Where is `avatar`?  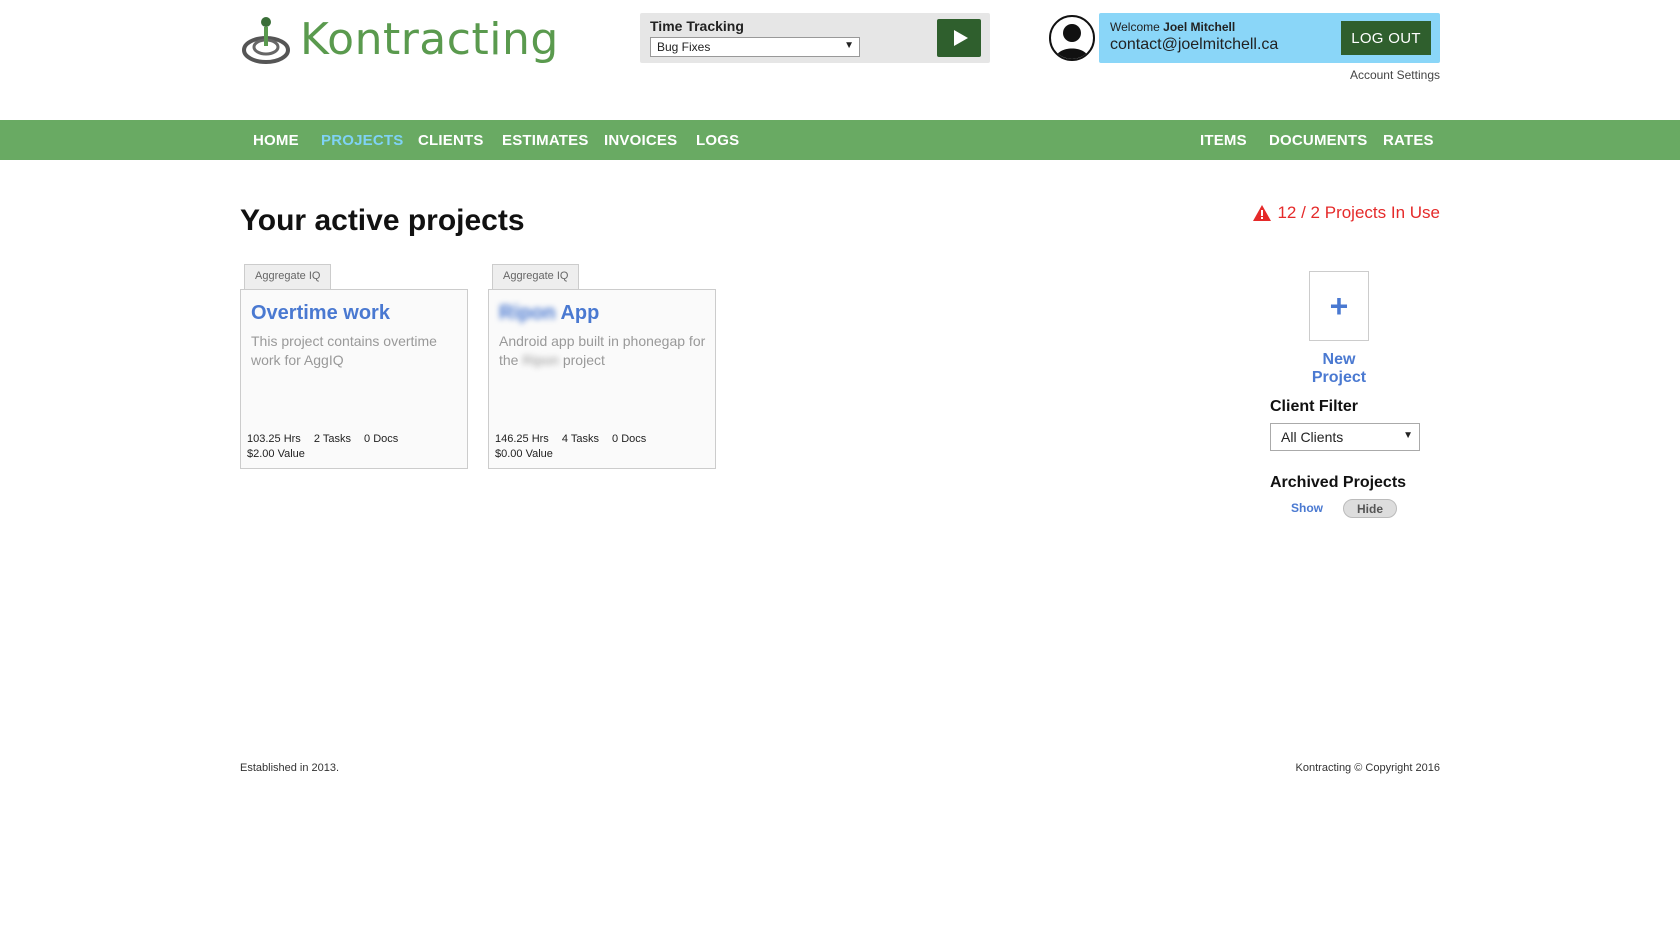 avatar is located at coordinates (1072, 38).